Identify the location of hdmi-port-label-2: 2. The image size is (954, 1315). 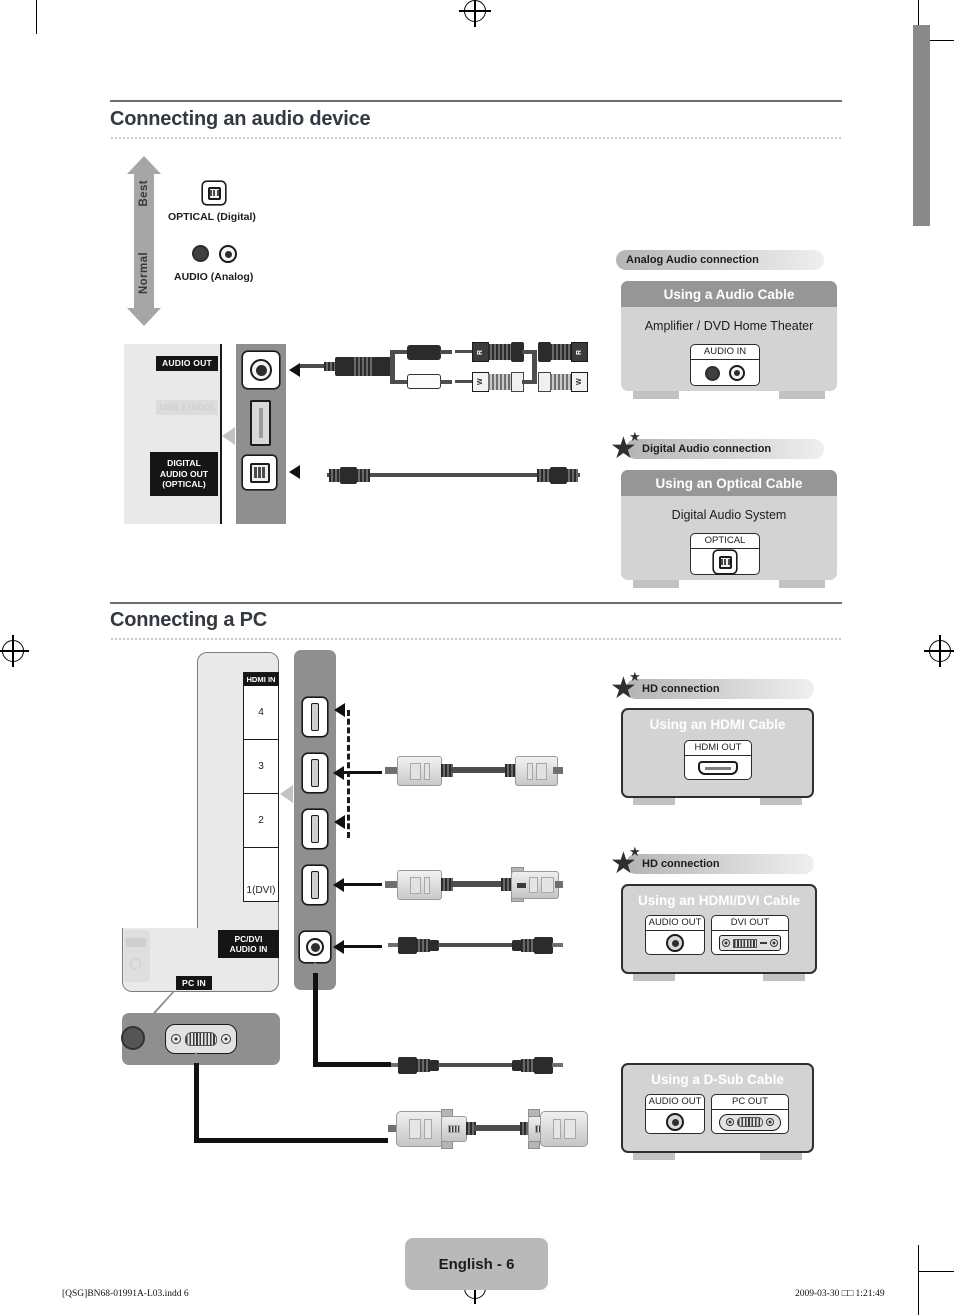
(261, 821).